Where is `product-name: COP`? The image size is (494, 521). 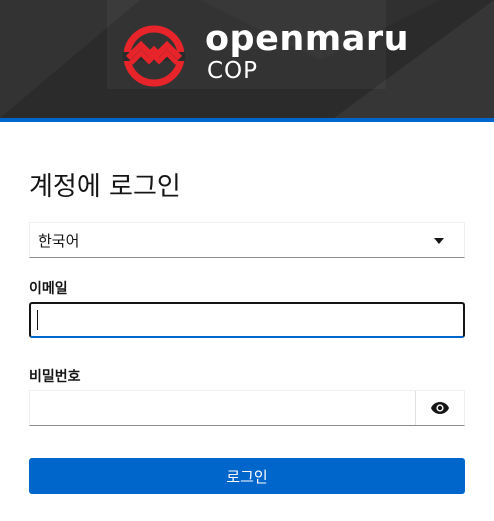
product-name: COP is located at coordinates (233, 71).